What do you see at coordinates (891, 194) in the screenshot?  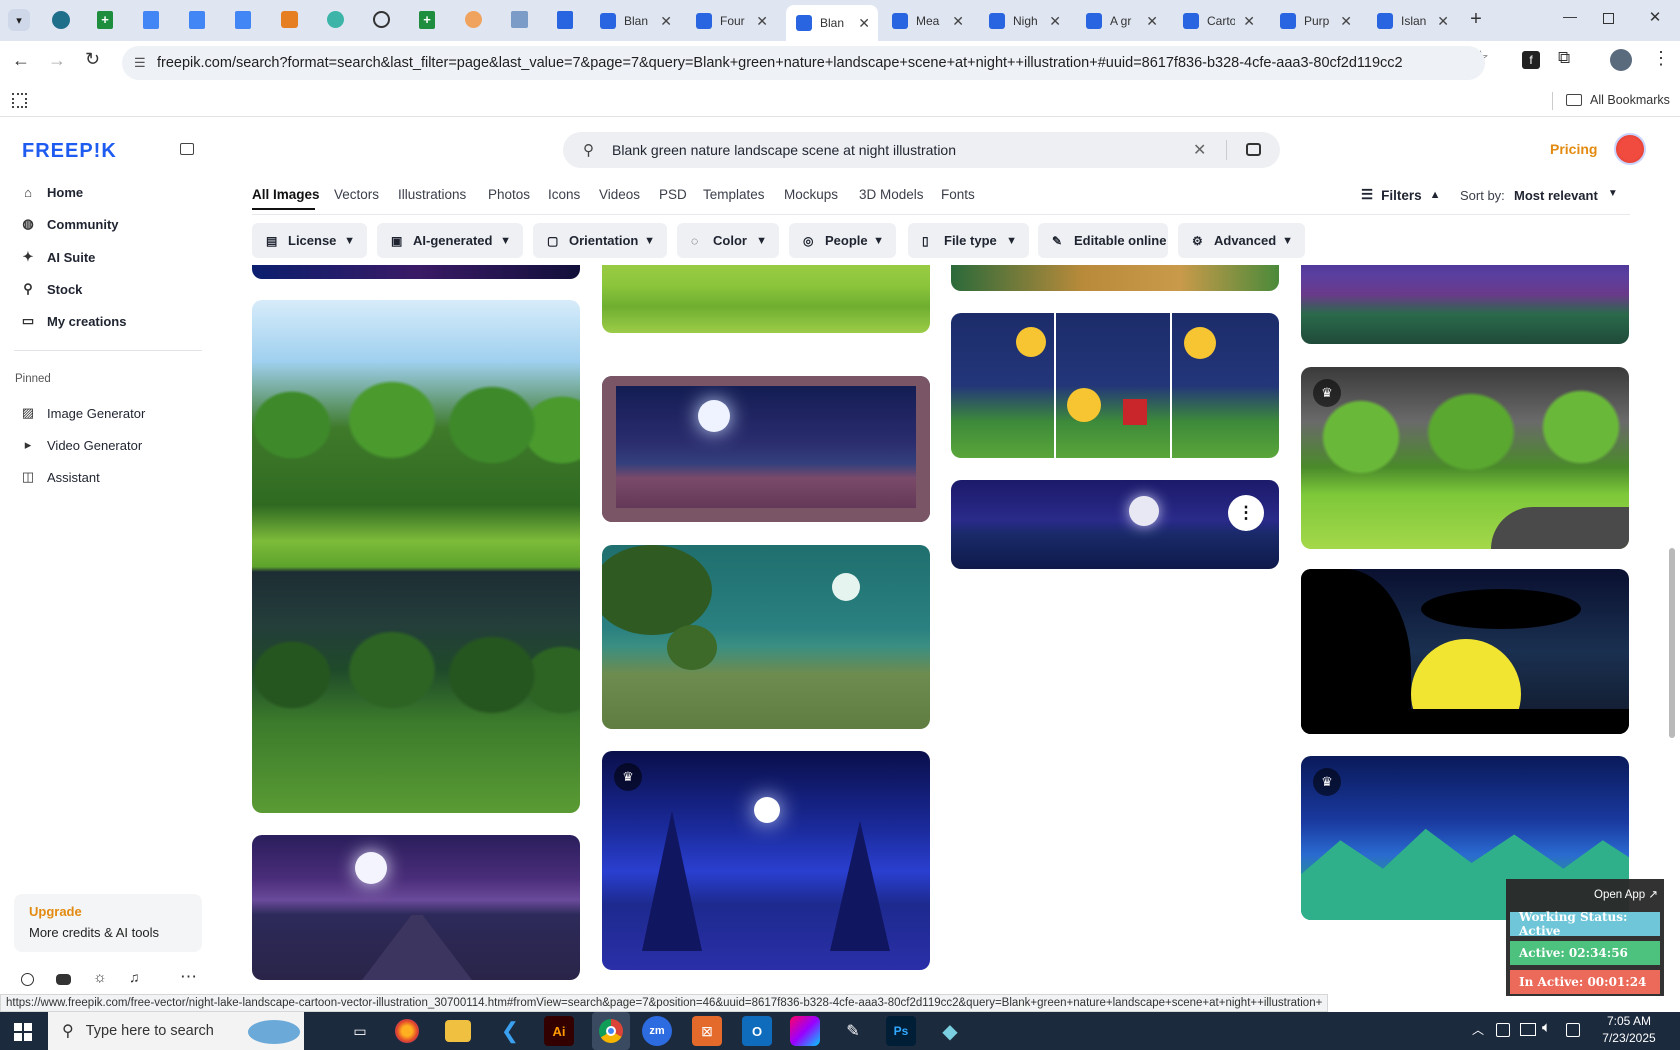 I see `tab-3d-models: 3D Models` at bounding box center [891, 194].